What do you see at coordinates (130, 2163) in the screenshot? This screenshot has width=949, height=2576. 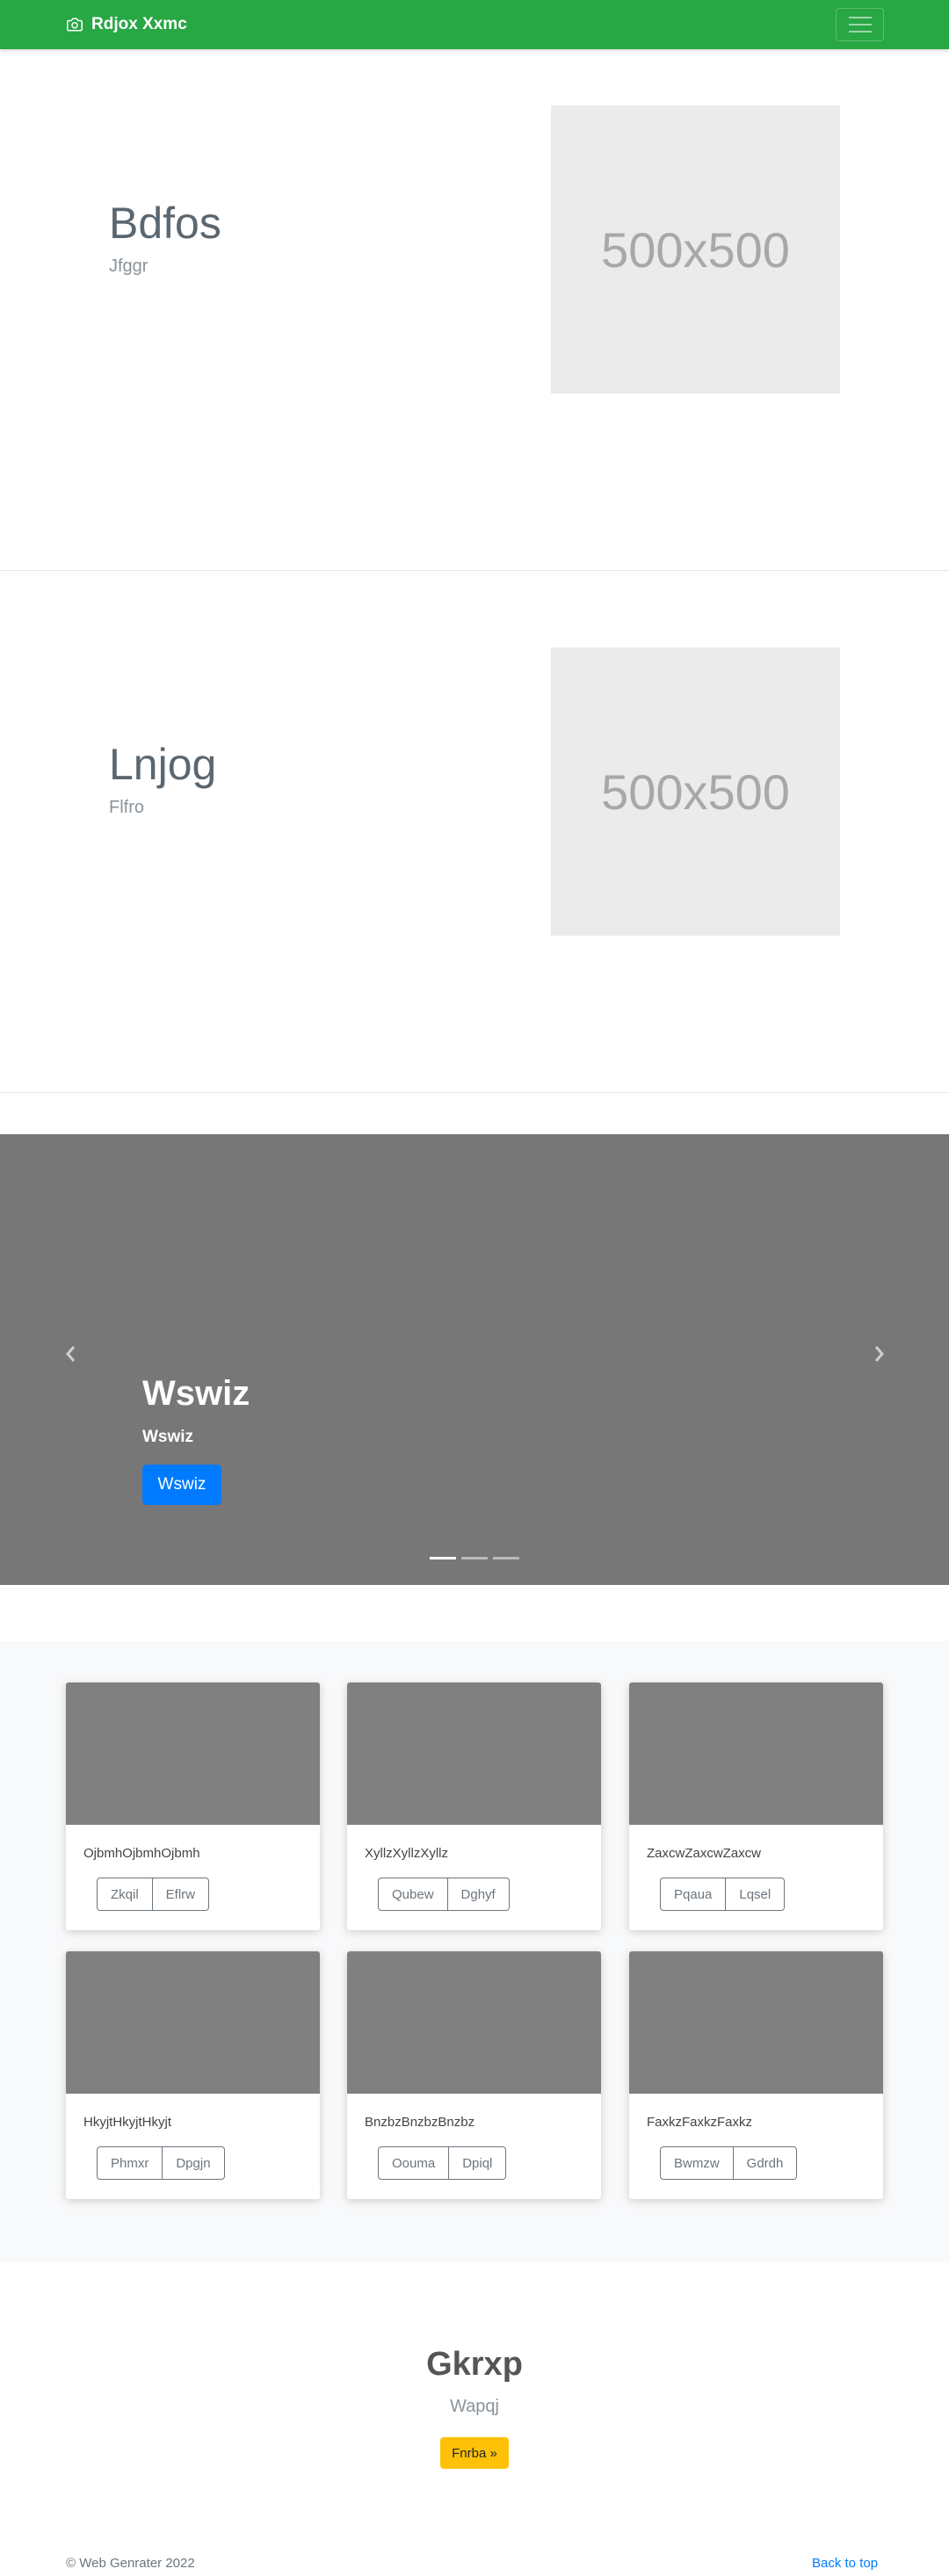 I see `card-button: Phmxr` at bounding box center [130, 2163].